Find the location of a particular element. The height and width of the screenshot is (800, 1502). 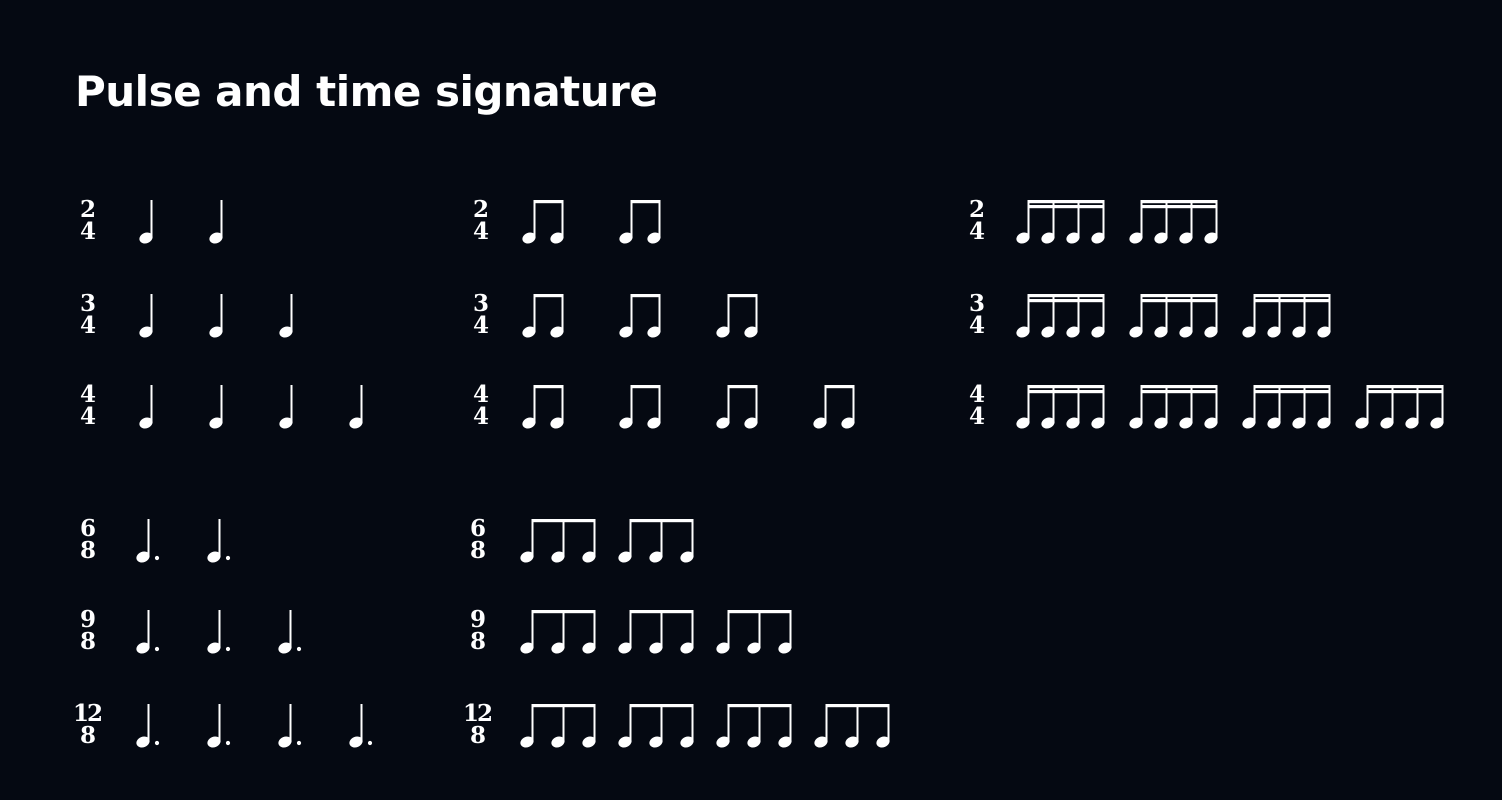

rhythm-pulse: 68 is located at coordinates (155, 539).